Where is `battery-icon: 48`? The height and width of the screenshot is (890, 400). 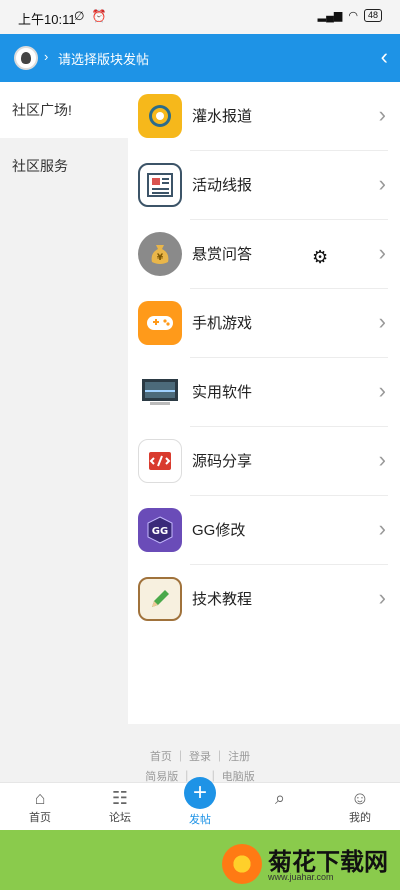 battery-icon: 48 is located at coordinates (372, 15).